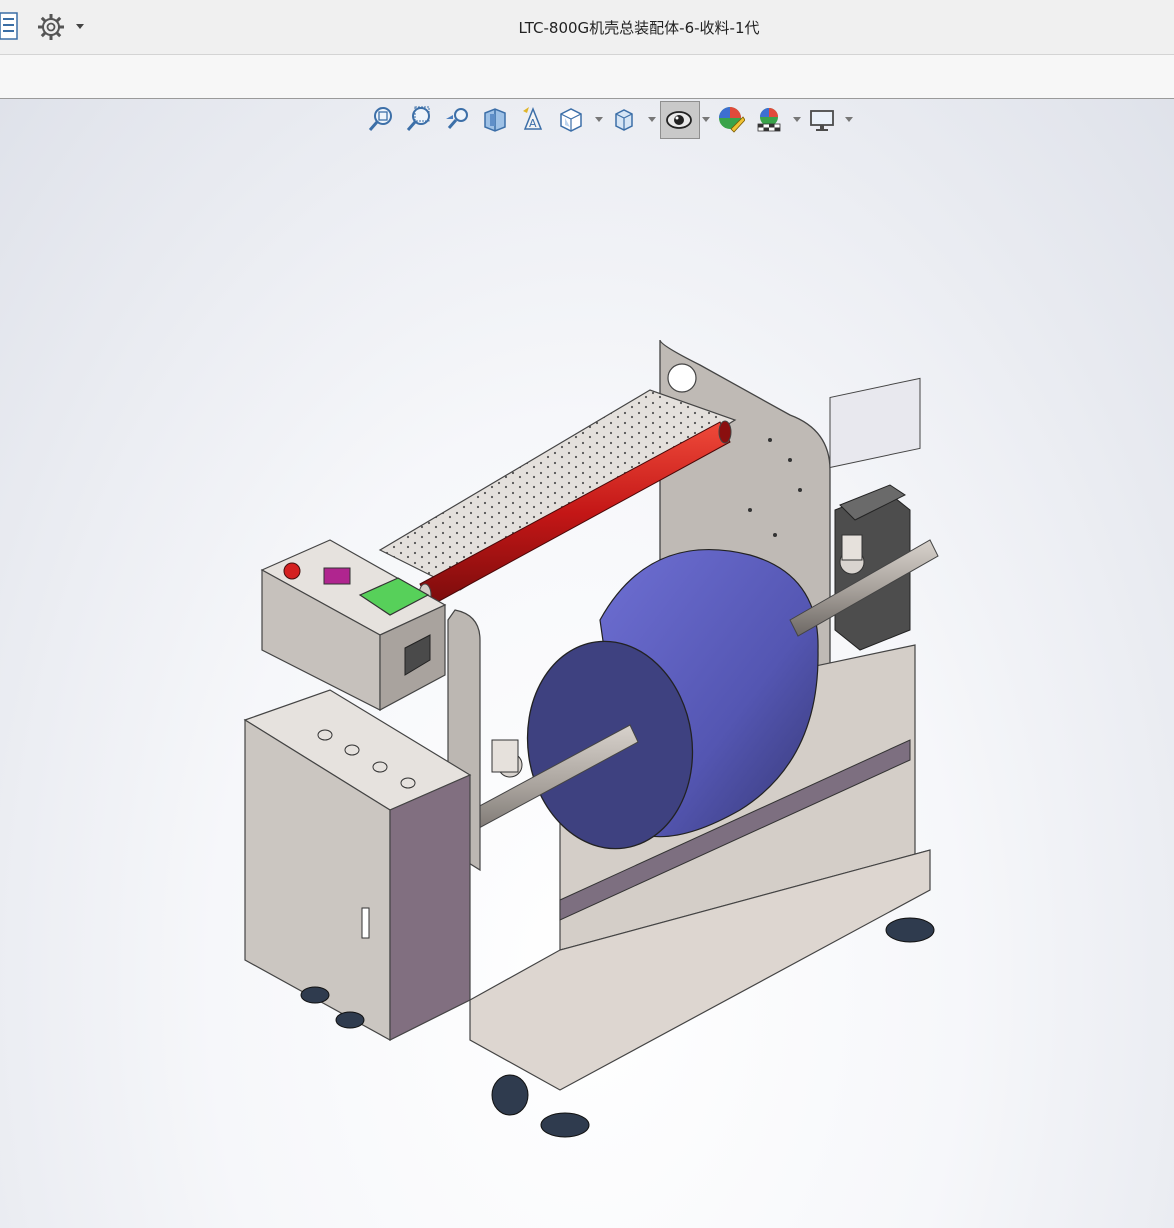  What do you see at coordinates (571, 120) in the screenshot?
I see `view-orientation-icon` at bounding box center [571, 120].